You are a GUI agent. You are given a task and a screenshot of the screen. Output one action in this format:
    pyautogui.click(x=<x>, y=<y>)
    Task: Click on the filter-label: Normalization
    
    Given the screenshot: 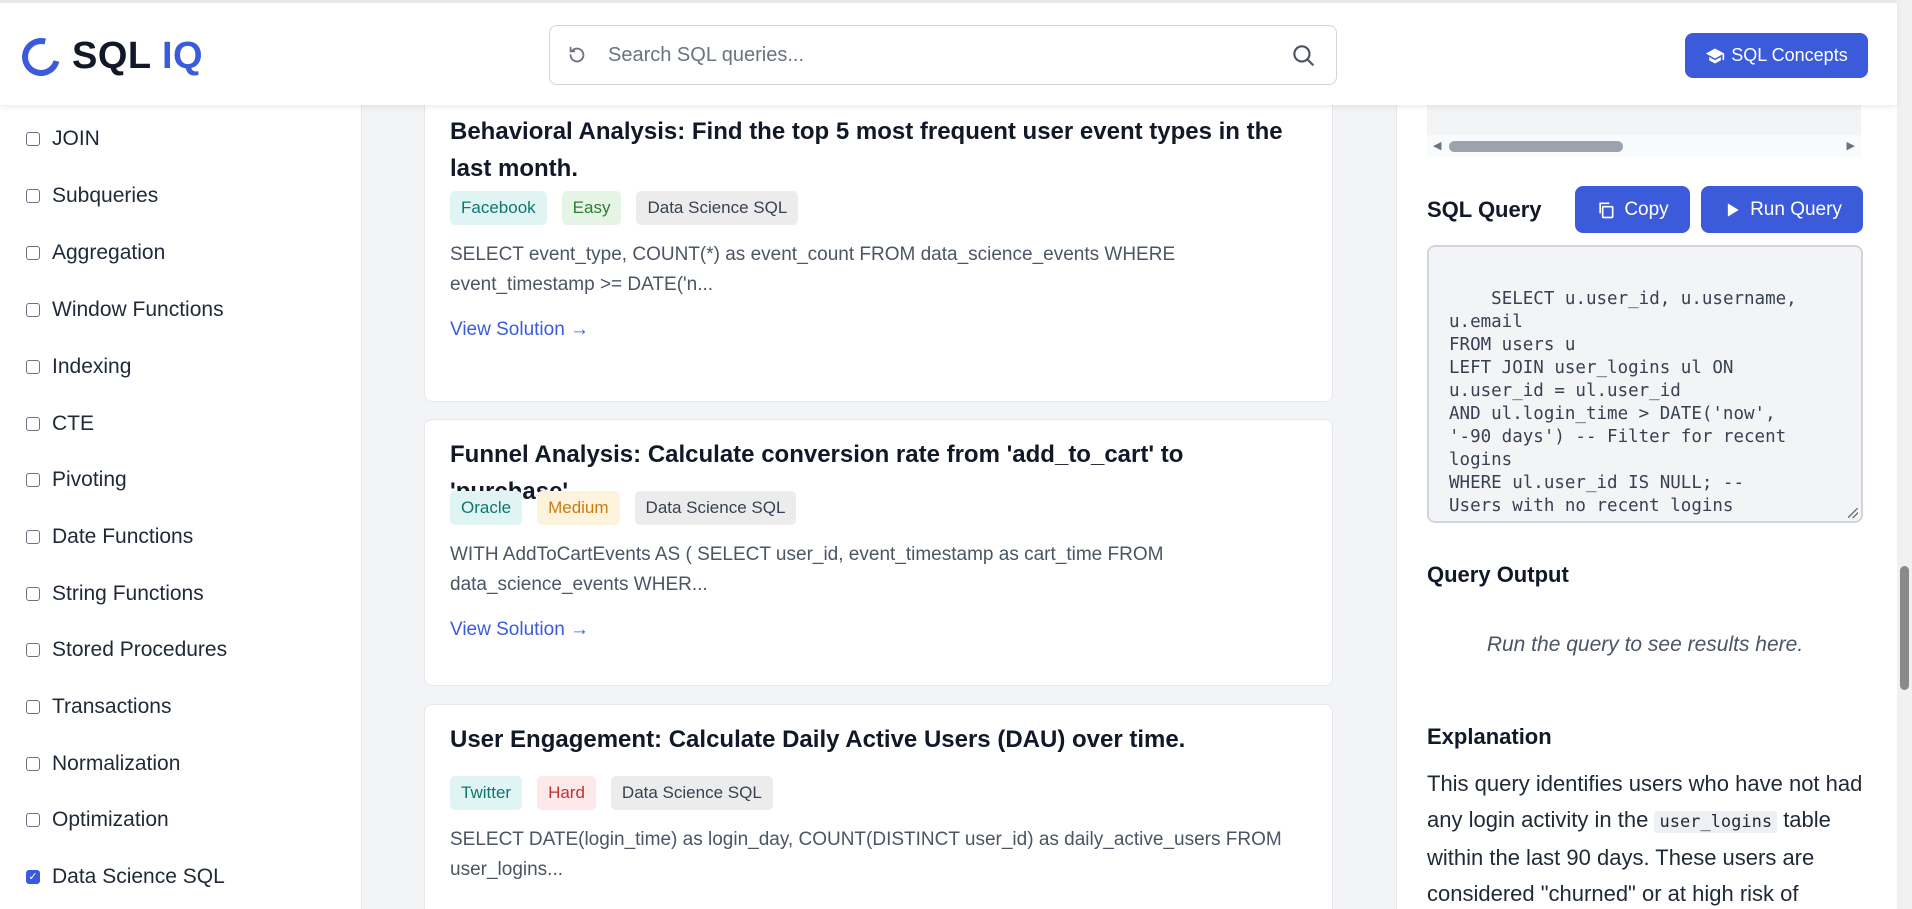 What is the action you would take?
    pyautogui.click(x=116, y=763)
    